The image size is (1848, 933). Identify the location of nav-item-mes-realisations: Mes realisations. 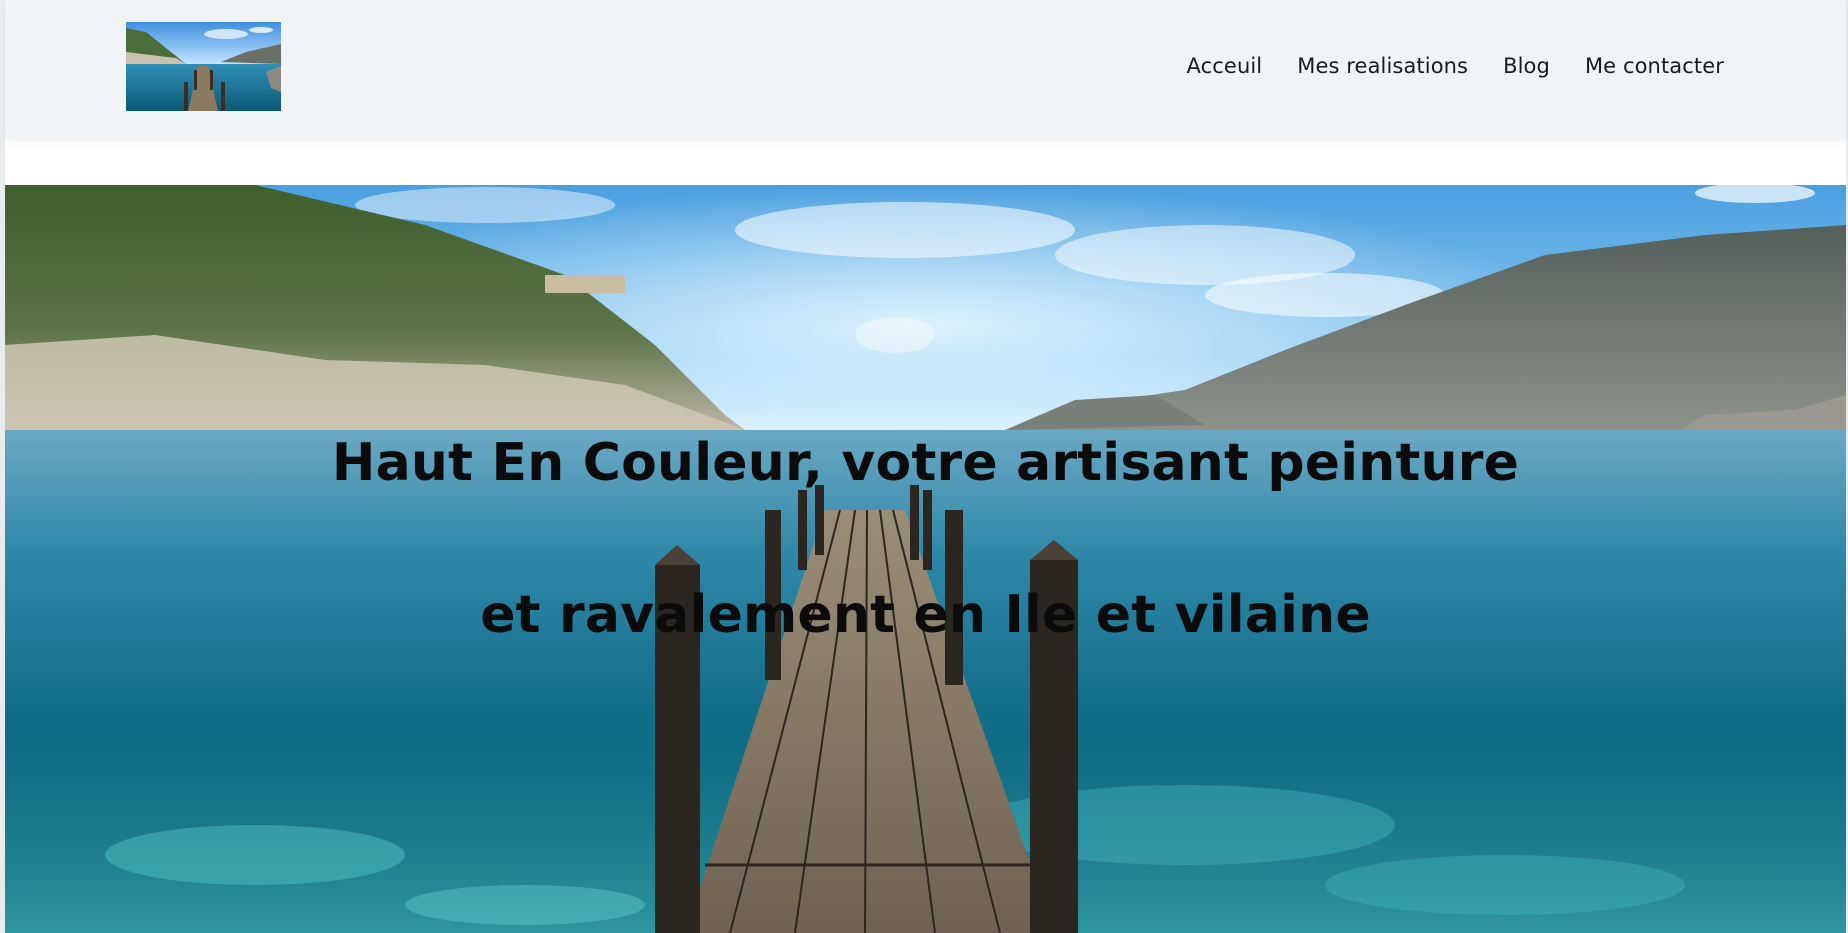
(1382, 66).